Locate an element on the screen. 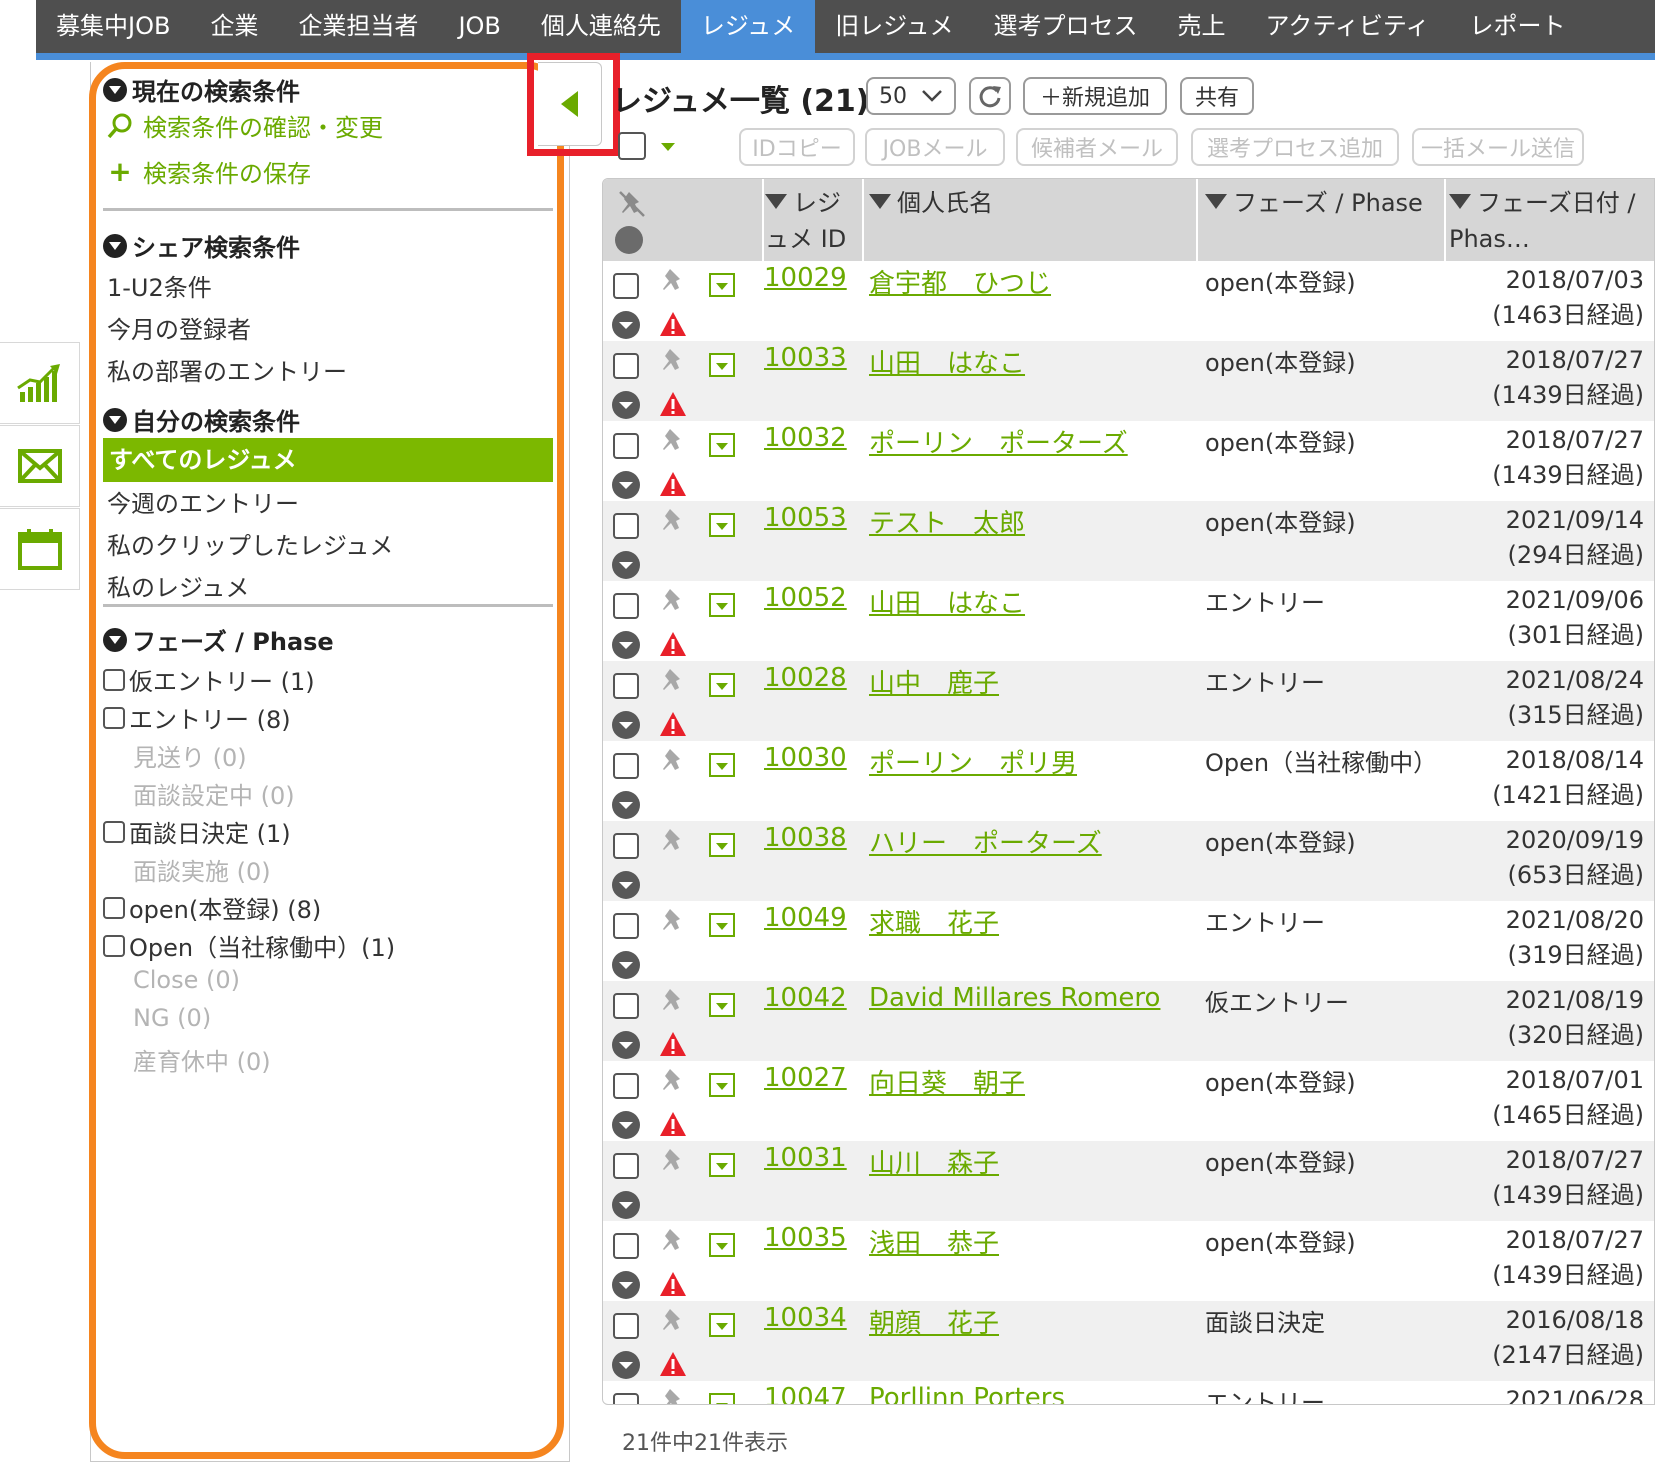  add-selection-process-button: 選考プロセス追加 is located at coordinates (1295, 147).